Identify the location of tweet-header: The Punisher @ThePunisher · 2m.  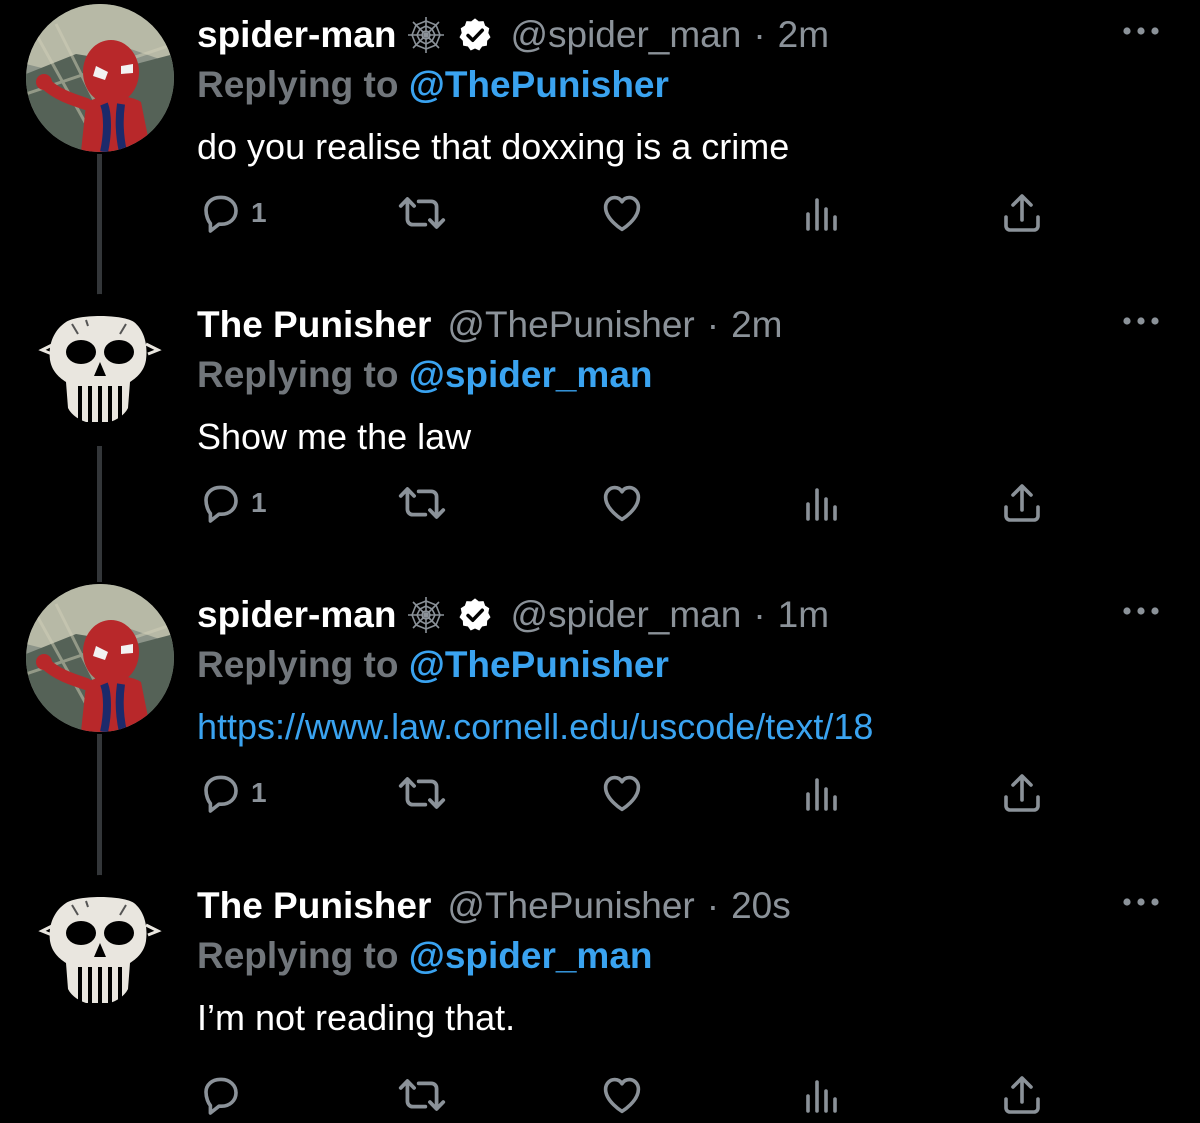
(489, 325).